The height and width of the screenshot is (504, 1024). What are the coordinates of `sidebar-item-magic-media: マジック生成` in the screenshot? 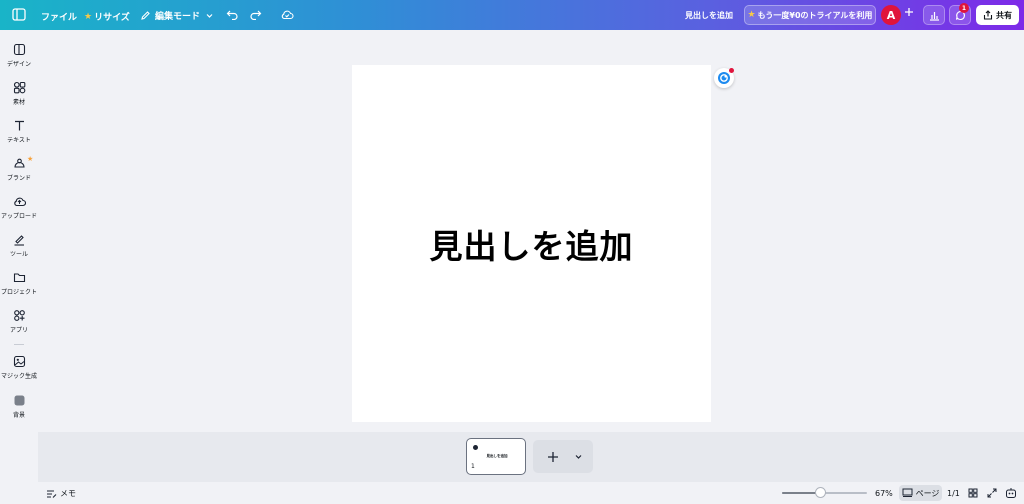 It's located at (19, 371).